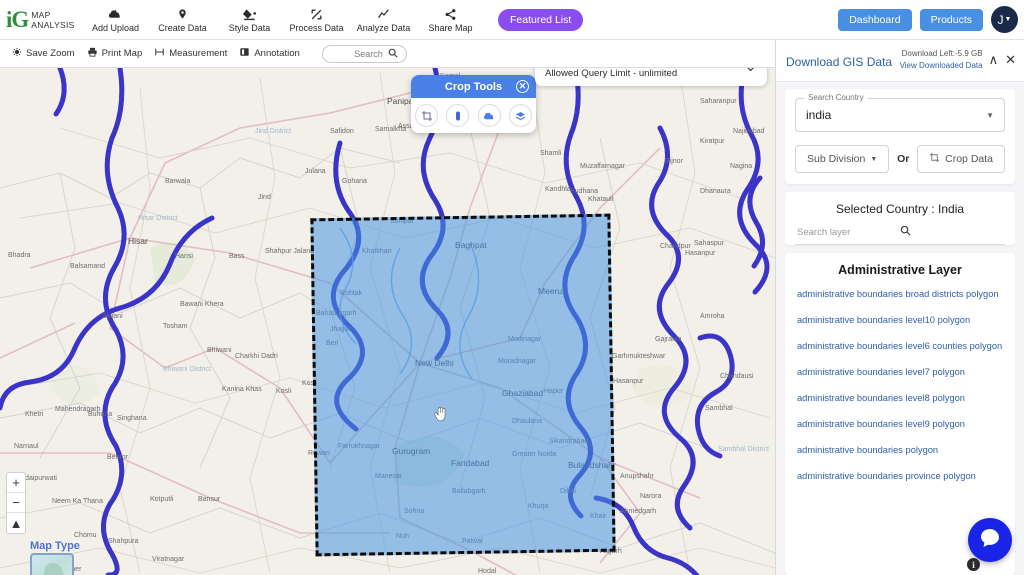 Image resolution: width=1024 pixels, height=575 pixels. I want to click on info-icon: i, so click(973, 564).